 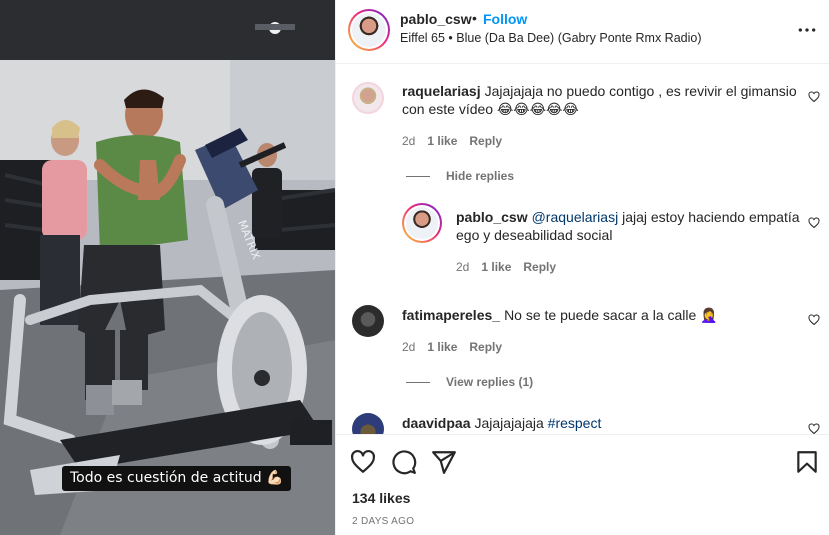 What do you see at coordinates (404, 462) in the screenshot?
I see `comment-icon` at bounding box center [404, 462].